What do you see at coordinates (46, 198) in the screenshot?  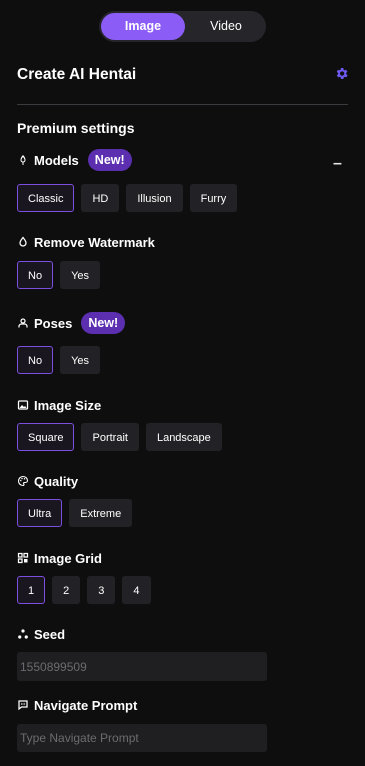 I see `model-classic-button: Classic` at bounding box center [46, 198].